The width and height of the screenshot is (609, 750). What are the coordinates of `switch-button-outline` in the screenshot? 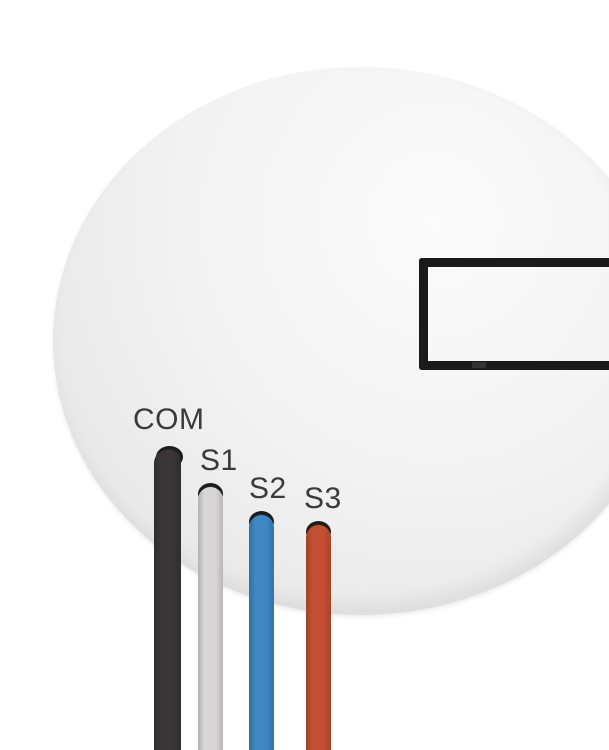 It's located at (514, 314).